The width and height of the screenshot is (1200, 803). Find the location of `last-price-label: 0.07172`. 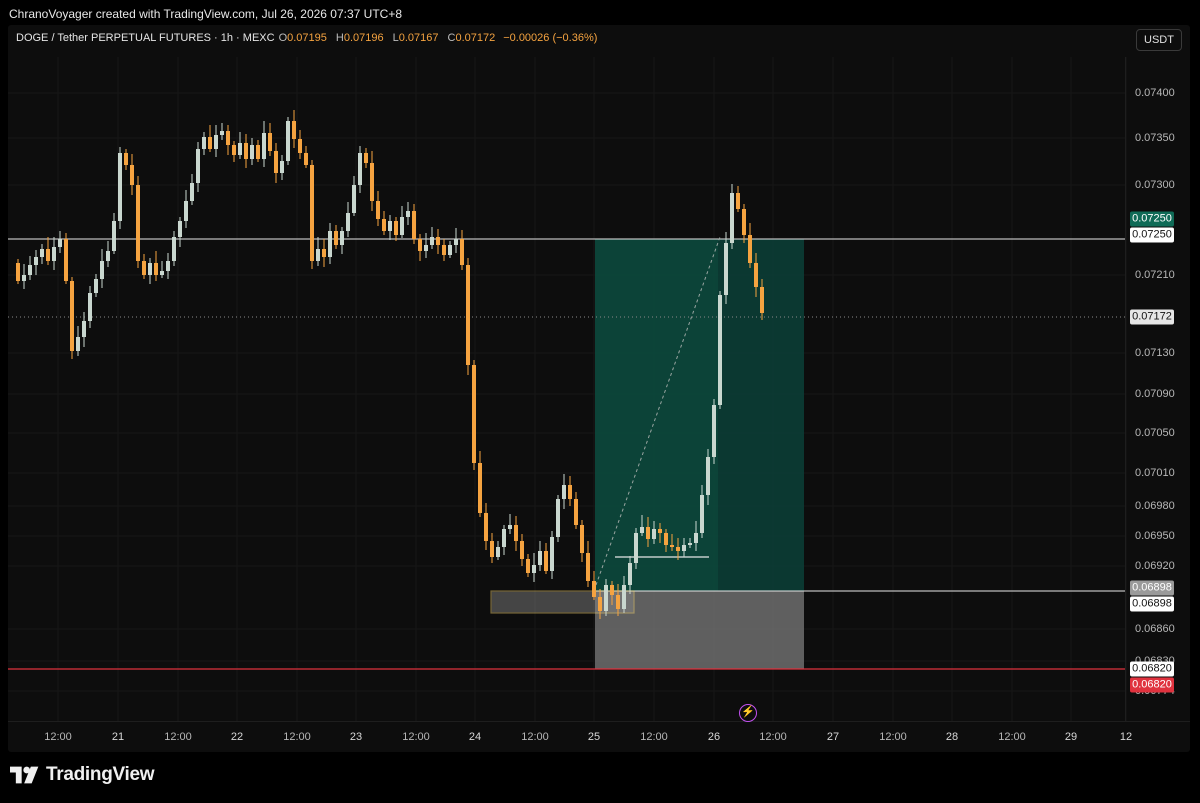

last-price-label: 0.07172 is located at coordinates (1152, 317).